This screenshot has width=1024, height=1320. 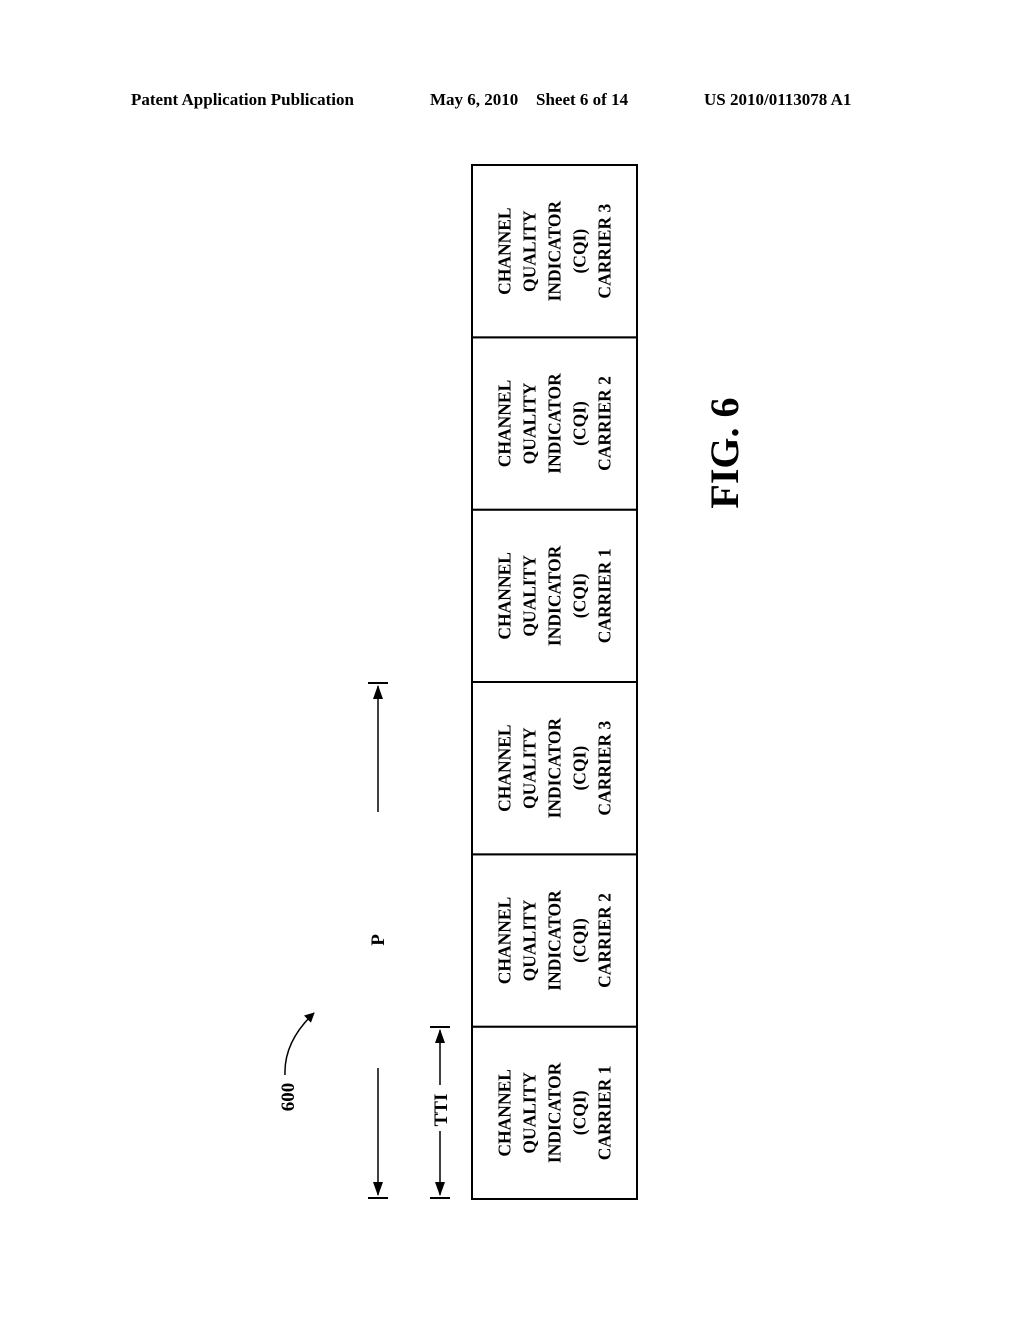 I want to click on leader-arrow-icon, so click(x=299, y=1044).